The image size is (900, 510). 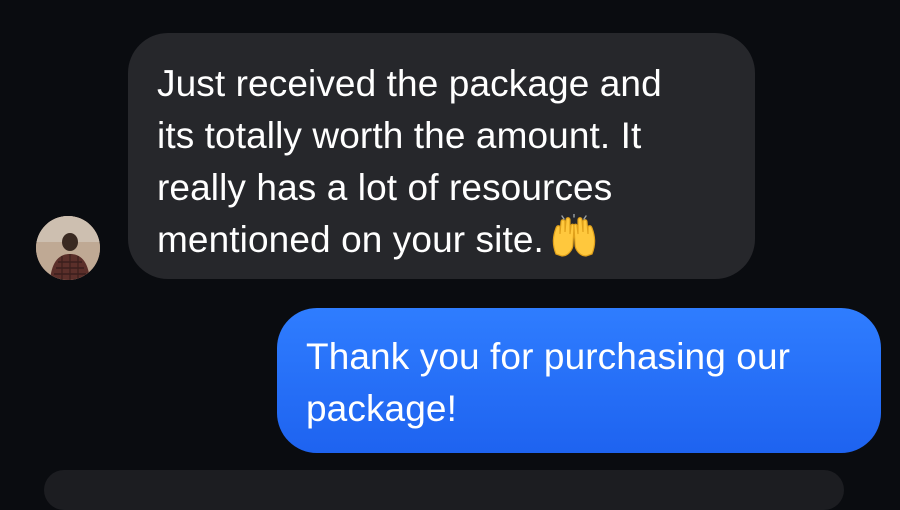 What do you see at coordinates (381, 408) in the screenshot?
I see `outgoing-message-line: package!` at bounding box center [381, 408].